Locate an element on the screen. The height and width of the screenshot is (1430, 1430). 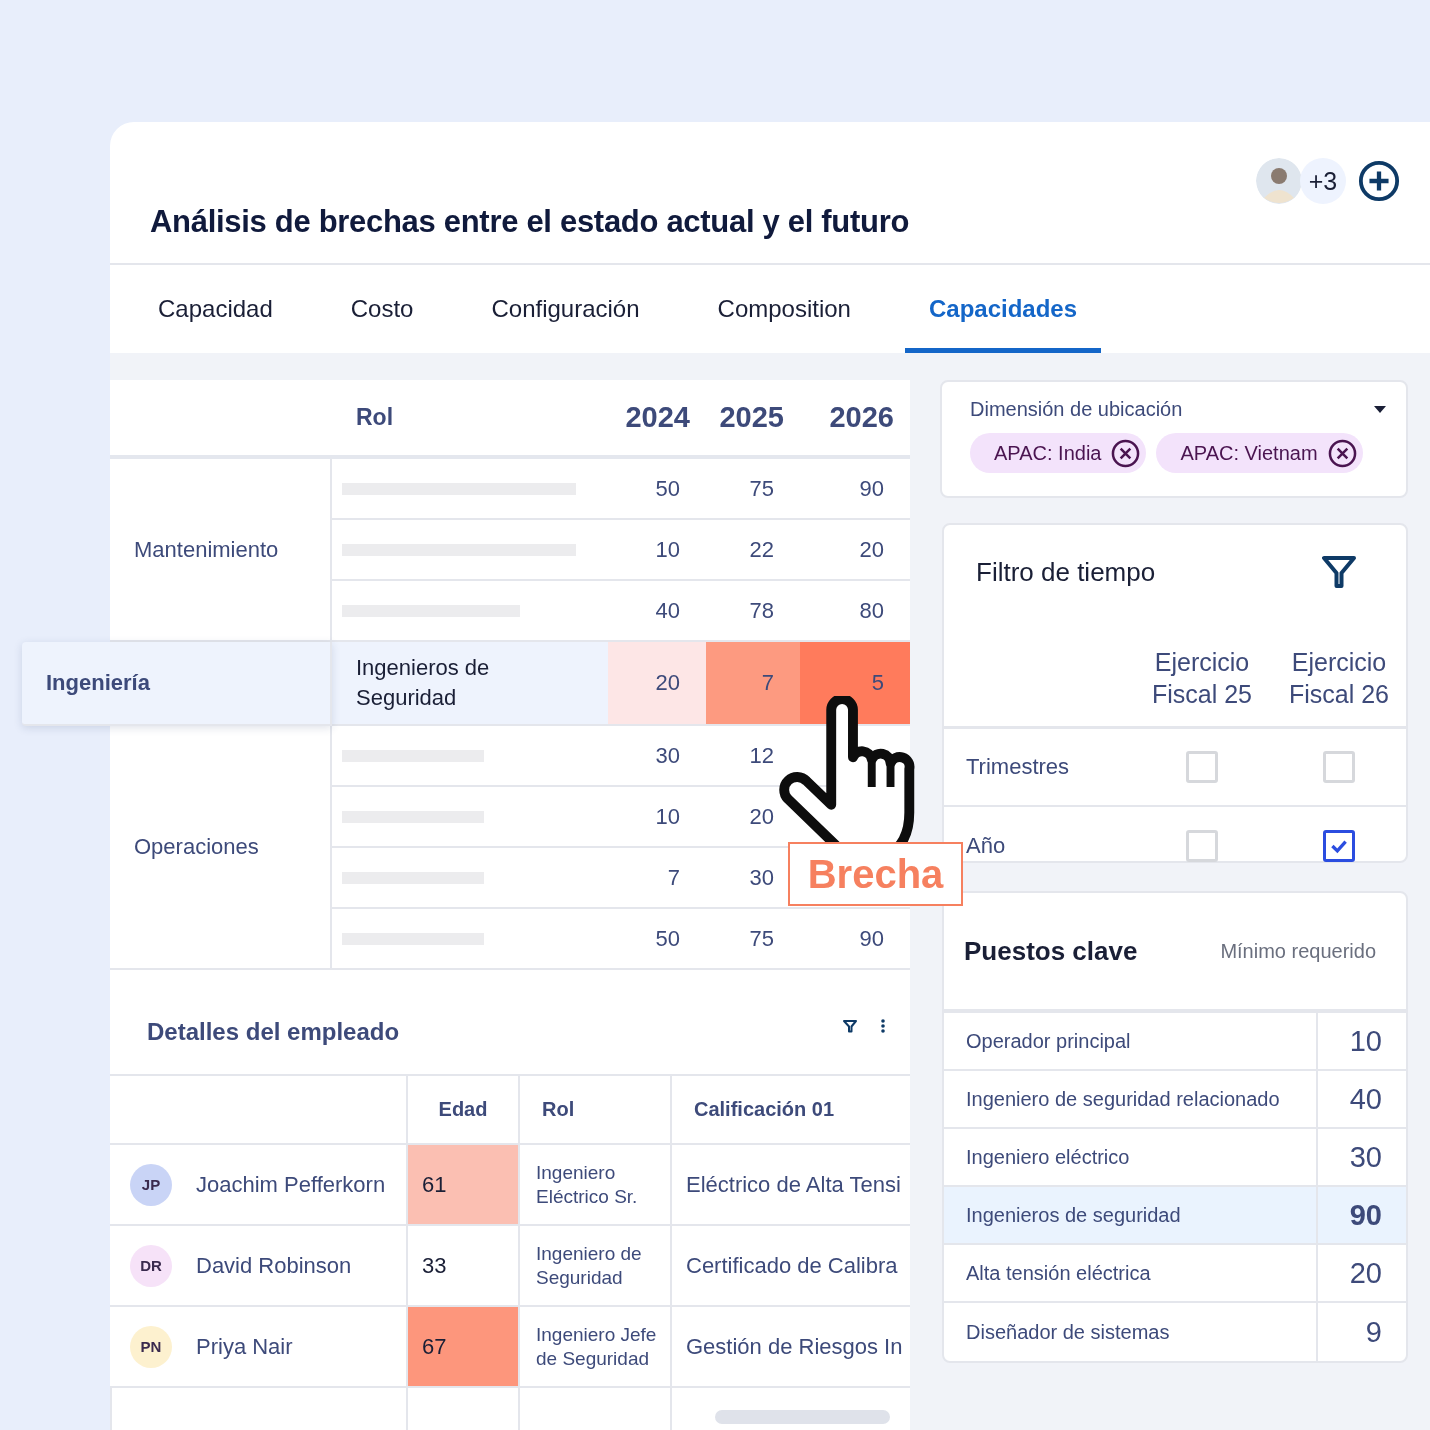
value-text: 80 is located at coordinates (871, 610).